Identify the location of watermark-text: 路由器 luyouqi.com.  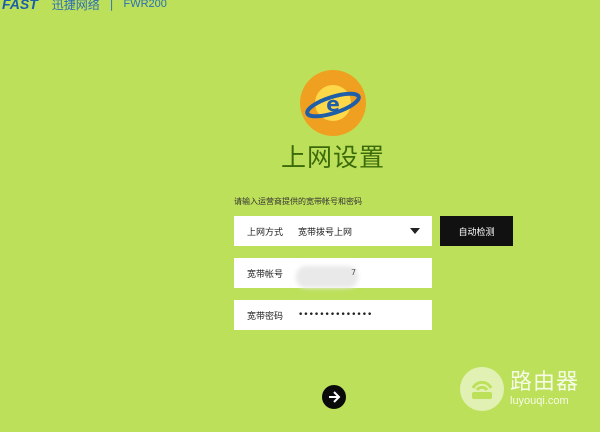
(545, 389).